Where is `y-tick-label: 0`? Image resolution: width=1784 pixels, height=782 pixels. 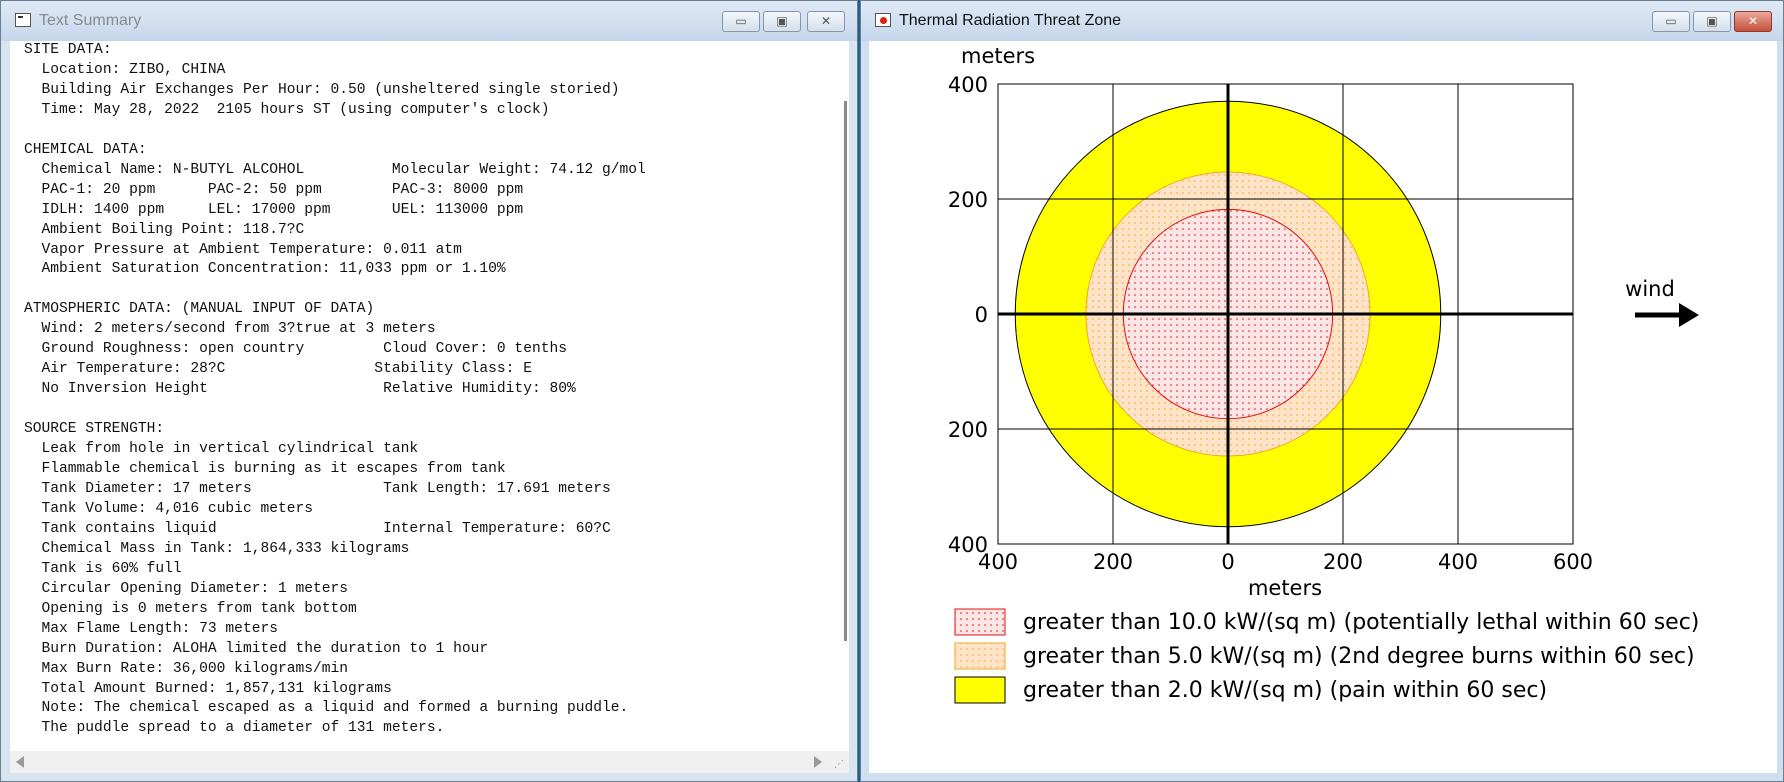
y-tick-label: 0 is located at coordinates (981, 315).